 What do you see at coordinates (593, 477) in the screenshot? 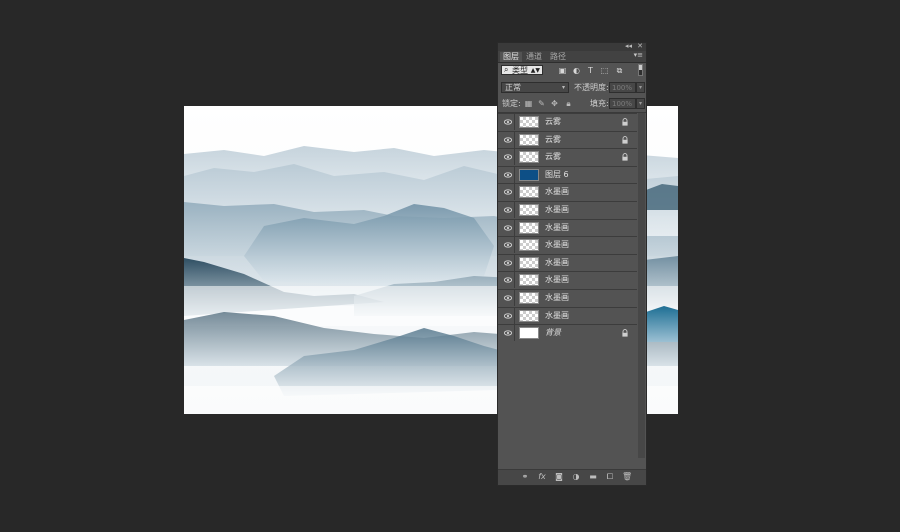
I see `folder-icon: ▬` at bounding box center [593, 477].